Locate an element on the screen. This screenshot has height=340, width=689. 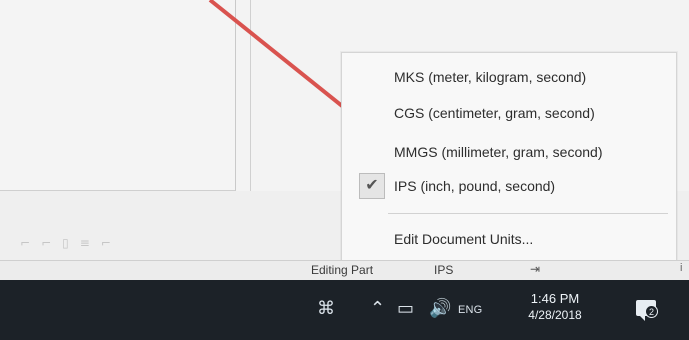
menu-item-cgs: CGS (centimeter, gram, second) is located at coordinates (532, 113).